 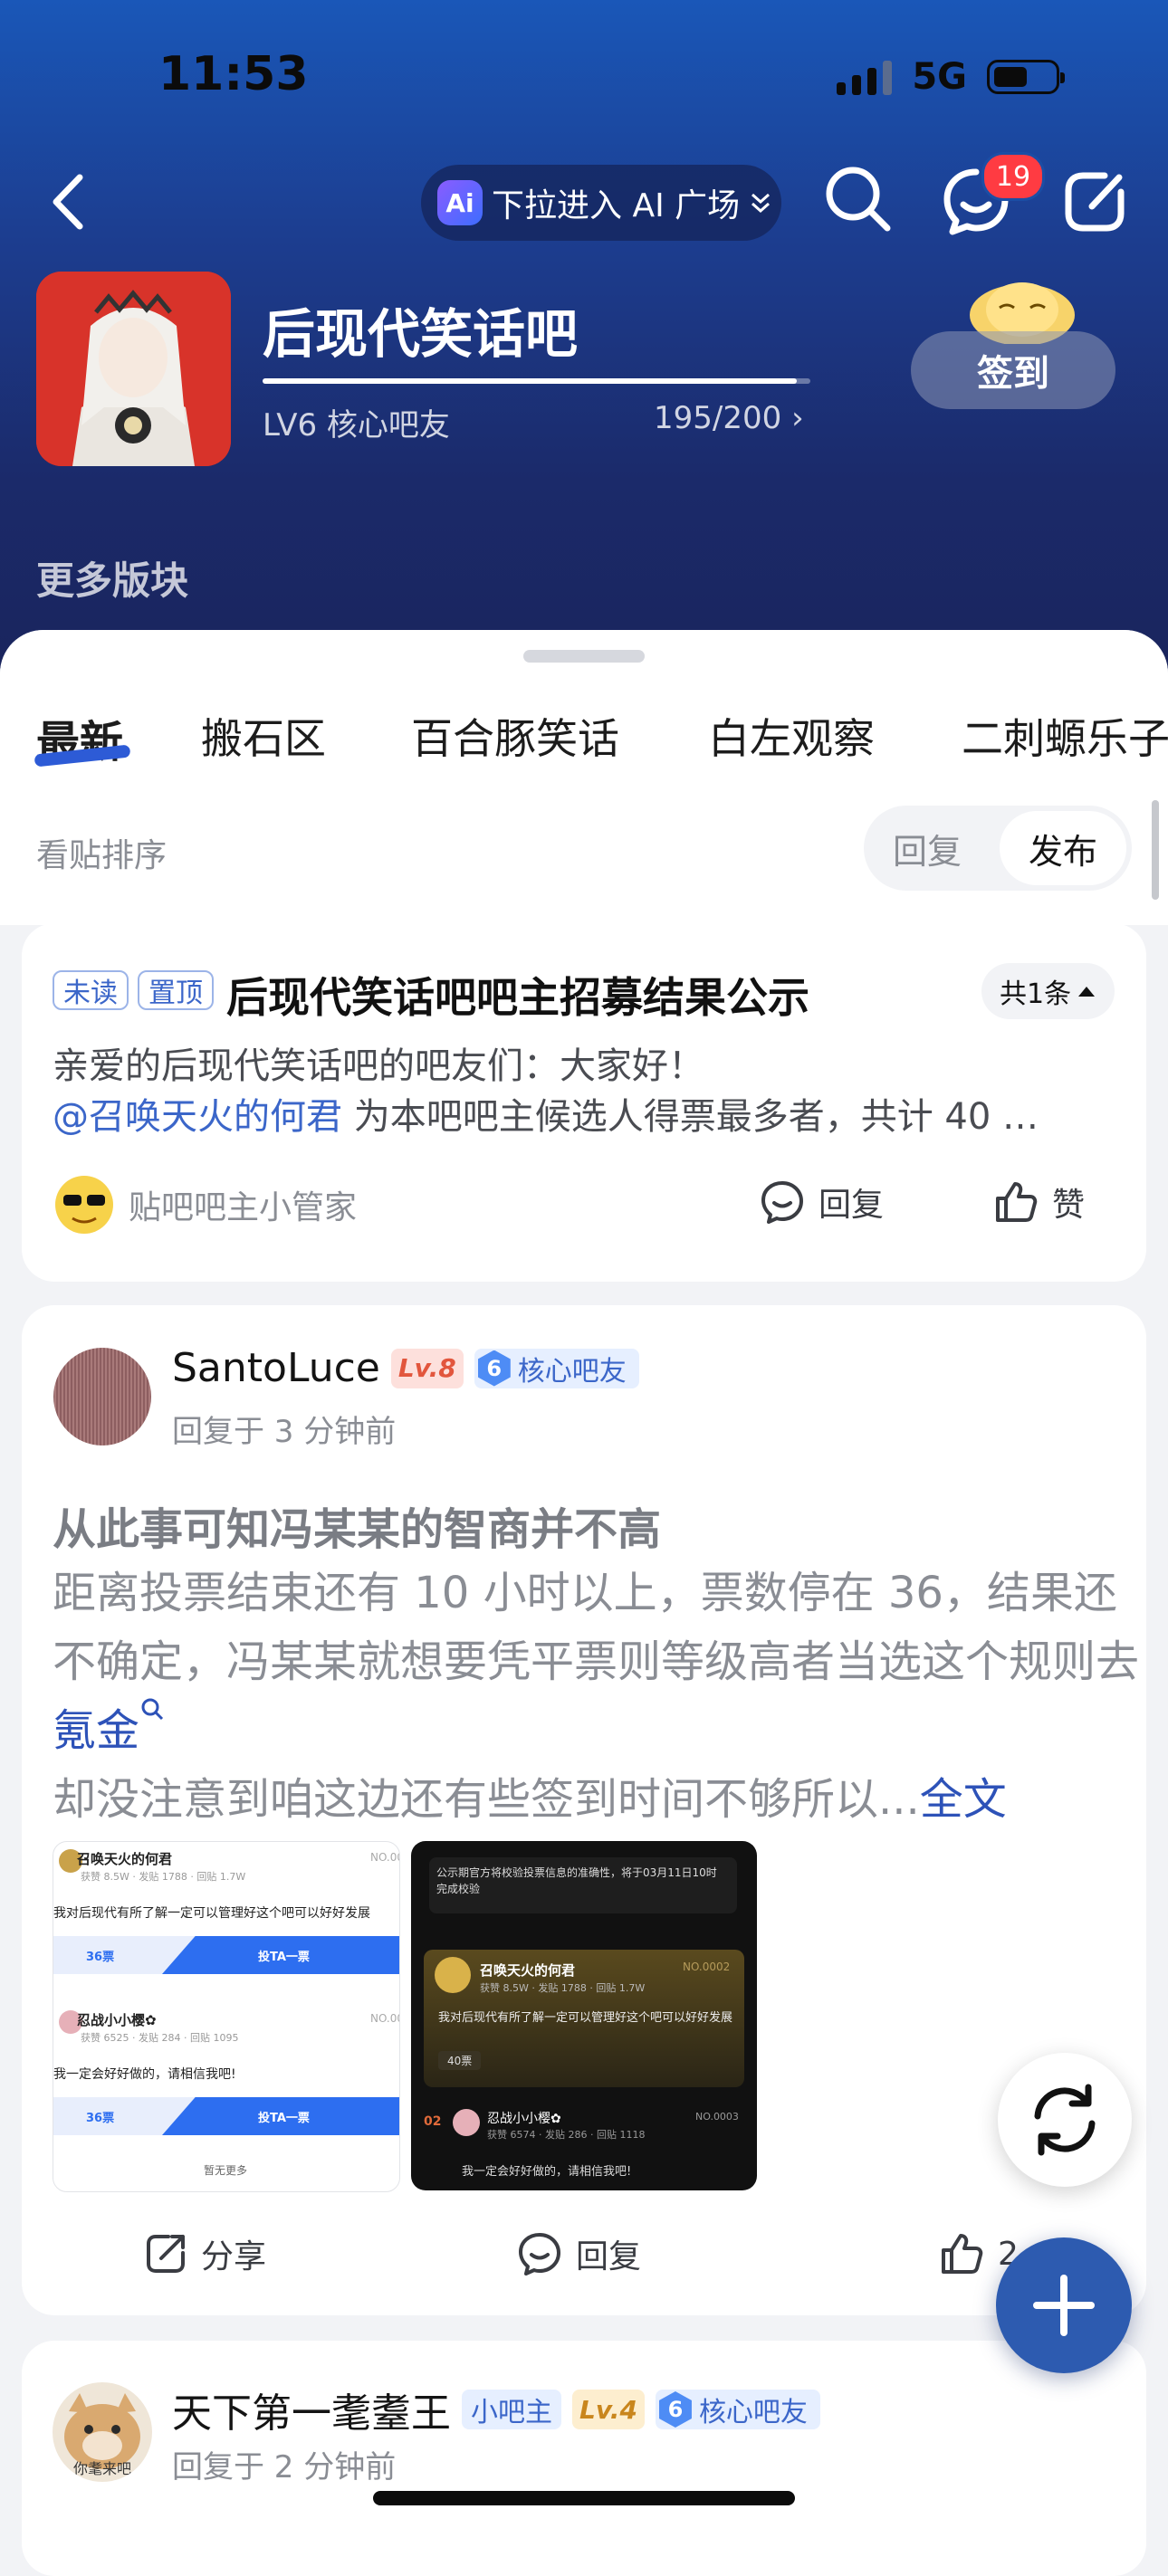 What do you see at coordinates (284, 2467) in the screenshot?
I see `post-time: 回复于 2 分钟前` at bounding box center [284, 2467].